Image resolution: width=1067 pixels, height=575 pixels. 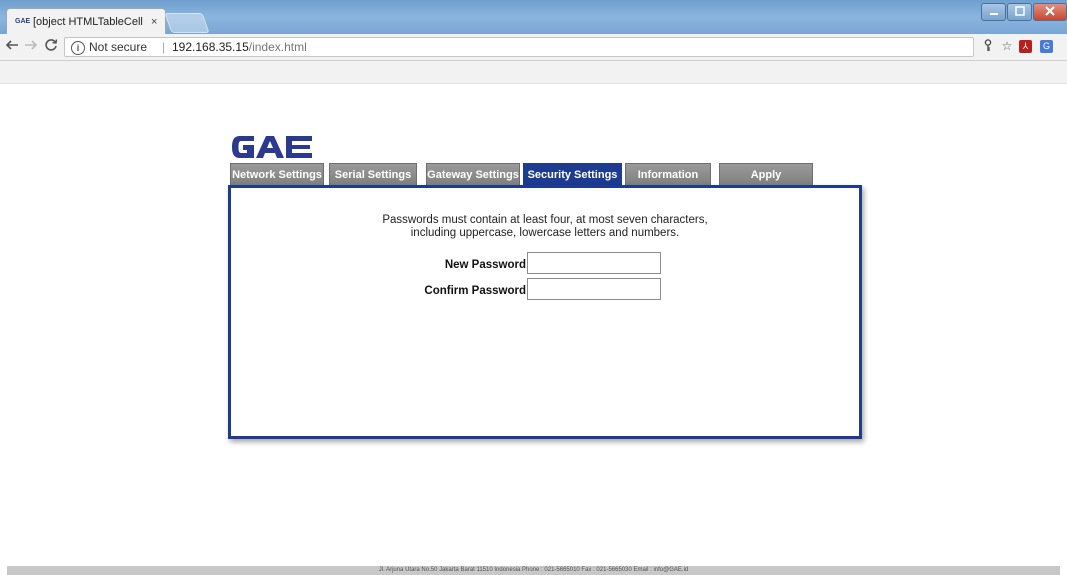 What do you see at coordinates (373, 174) in the screenshot?
I see `tab-serial-settings: Serial Settings` at bounding box center [373, 174].